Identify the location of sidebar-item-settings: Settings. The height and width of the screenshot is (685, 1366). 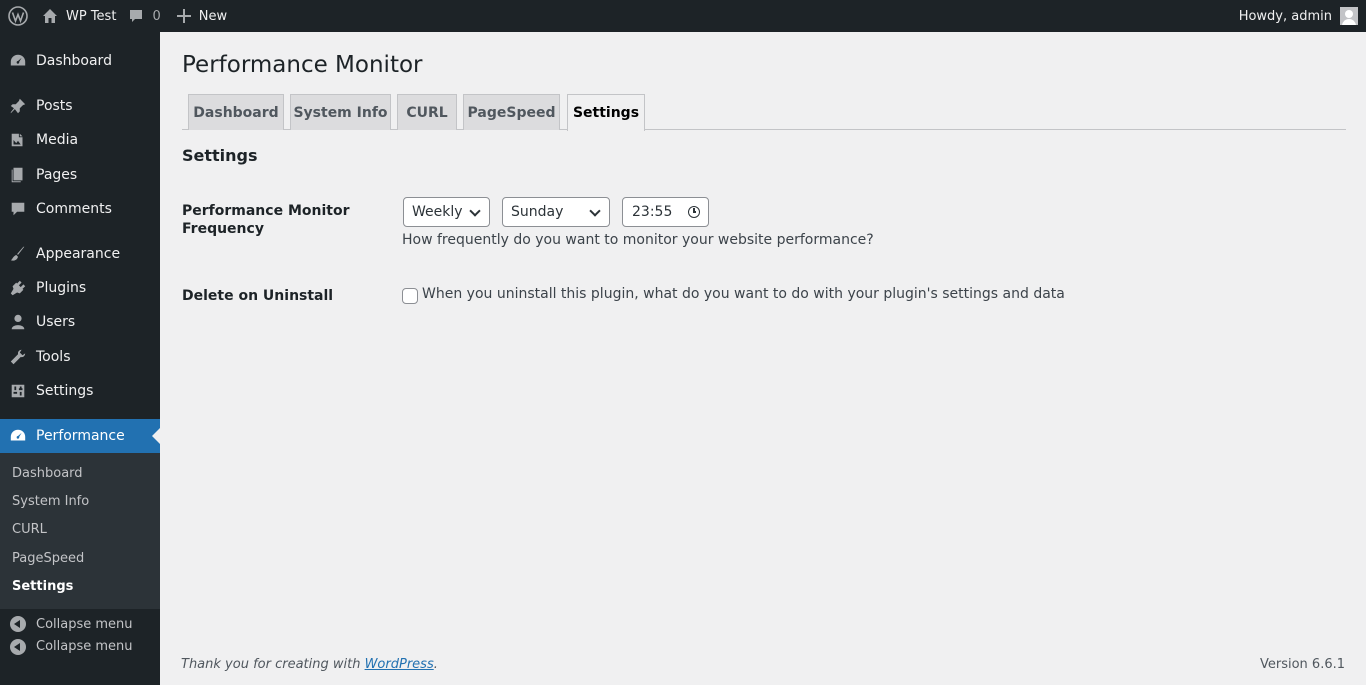
(80, 391).